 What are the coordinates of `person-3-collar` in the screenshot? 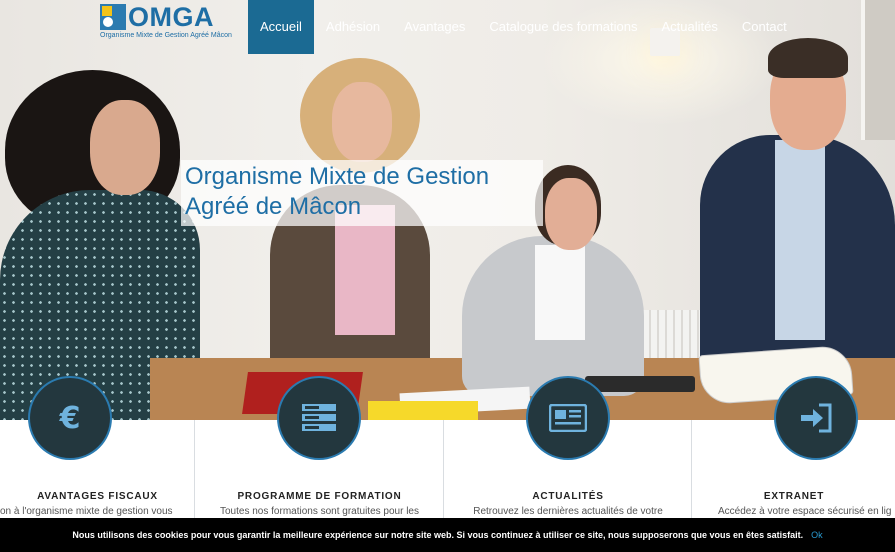 It's located at (560, 292).